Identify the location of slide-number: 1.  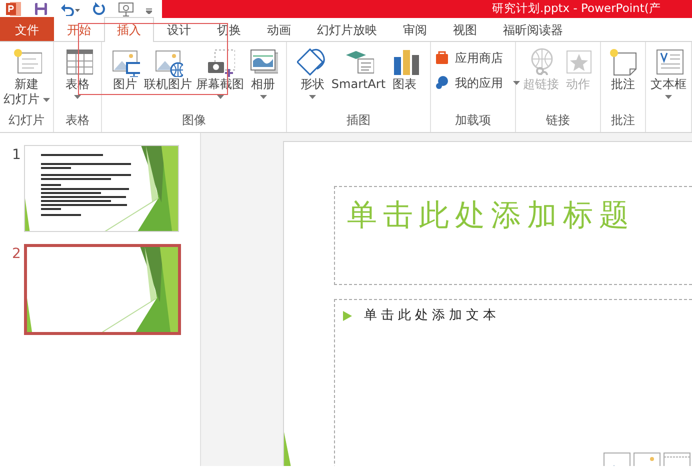
(16, 155).